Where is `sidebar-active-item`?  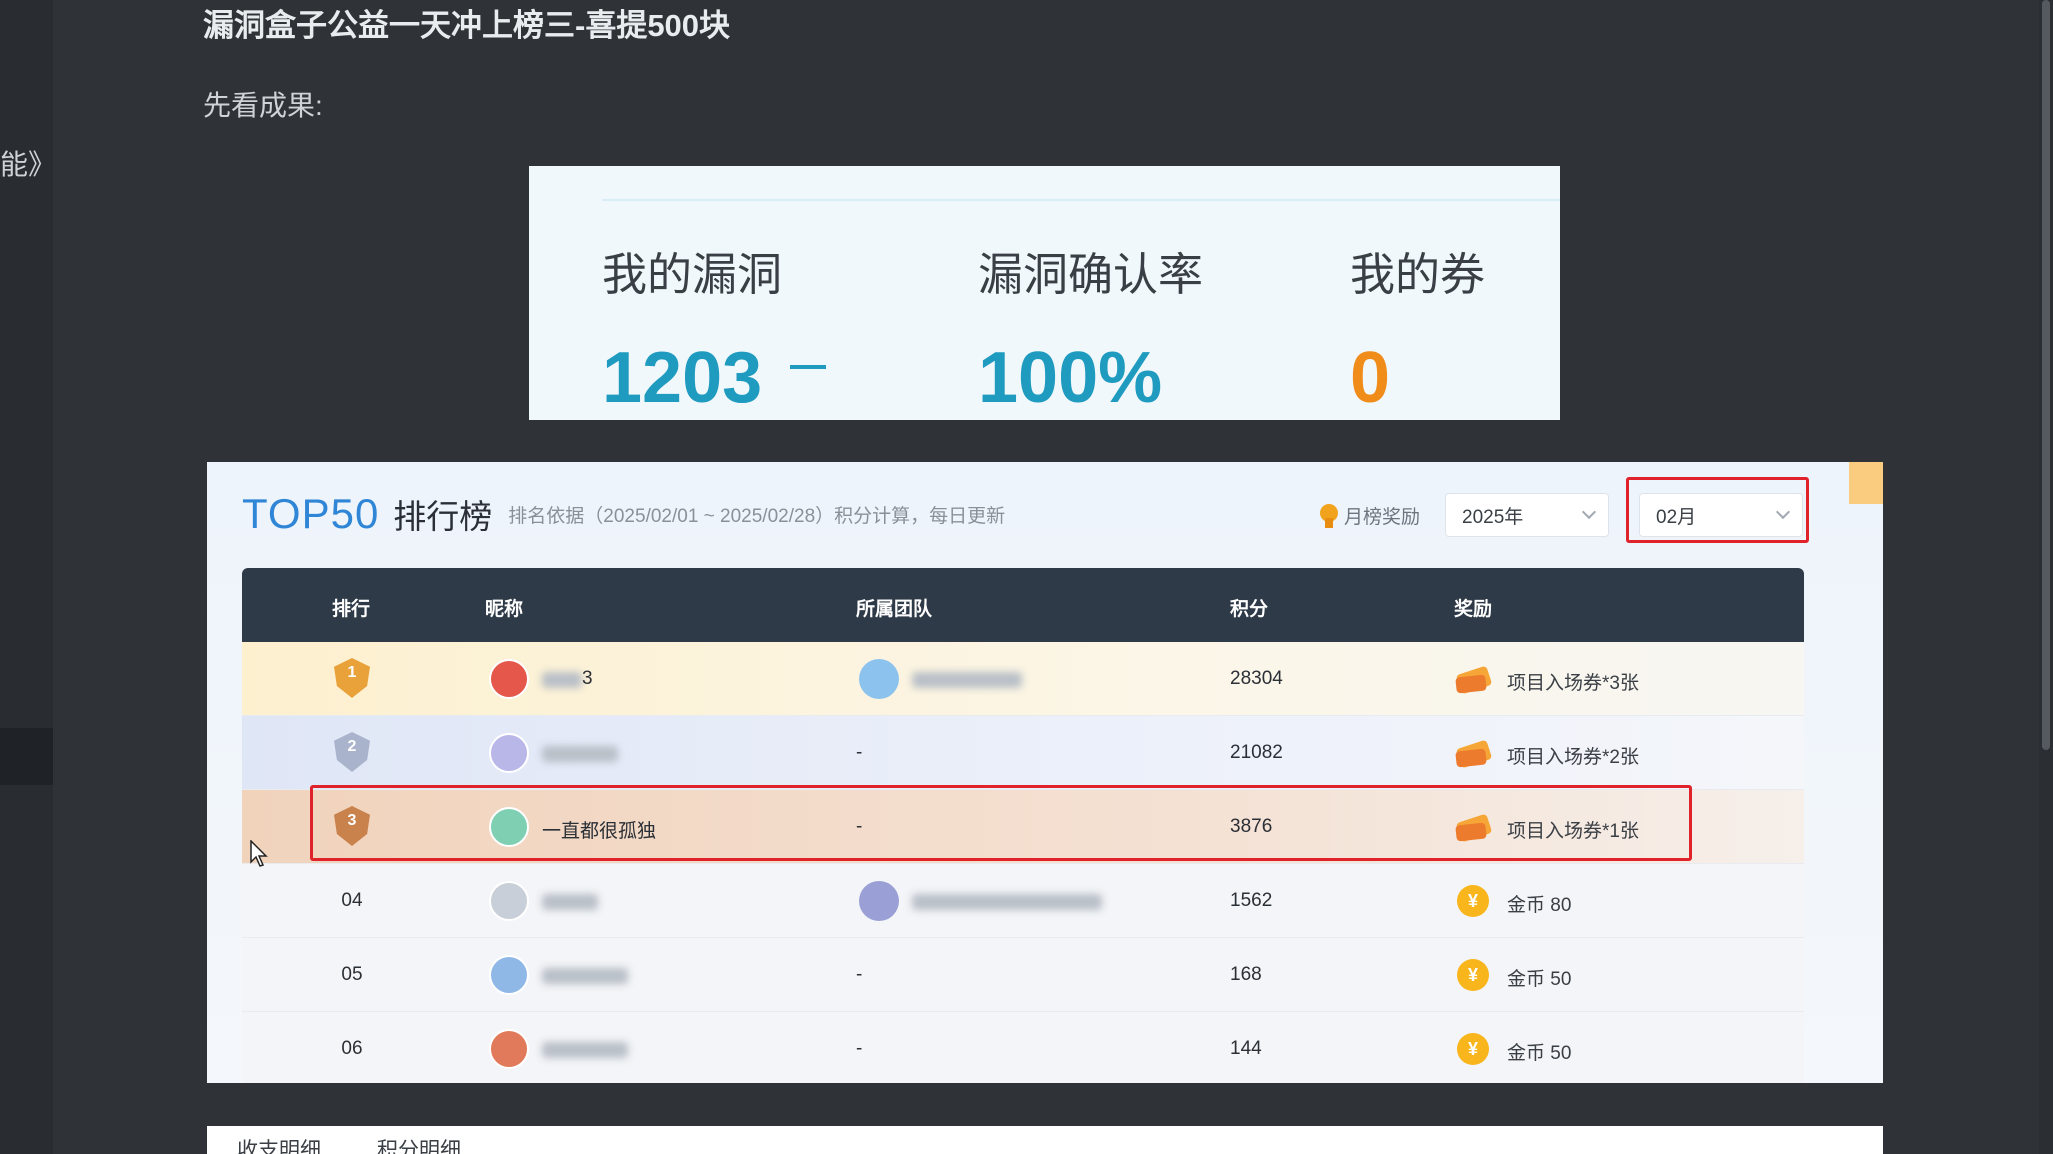 sidebar-active-item is located at coordinates (26, 756).